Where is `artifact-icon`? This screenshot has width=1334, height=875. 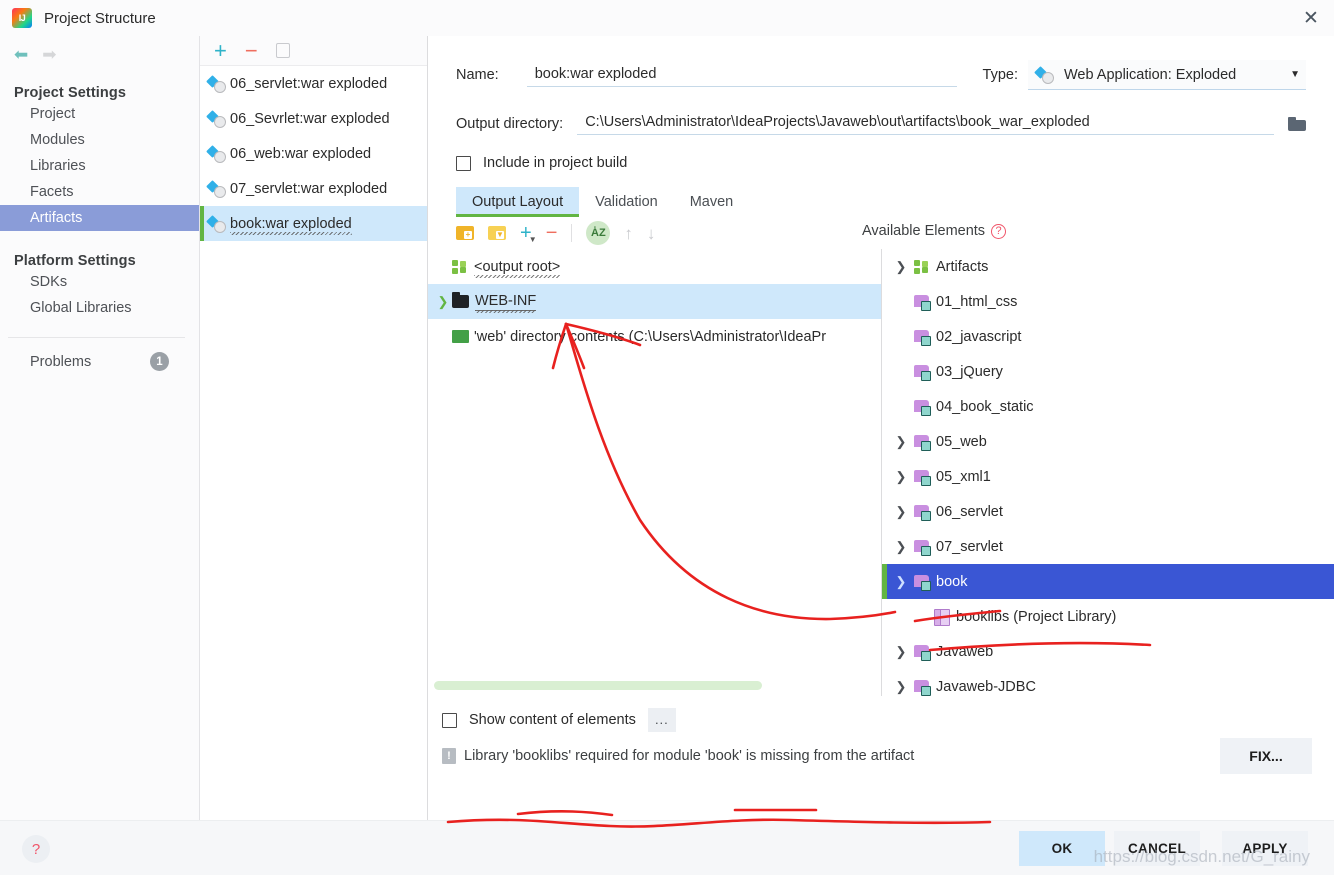
artifact-icon is located at coordinates (217, 154).